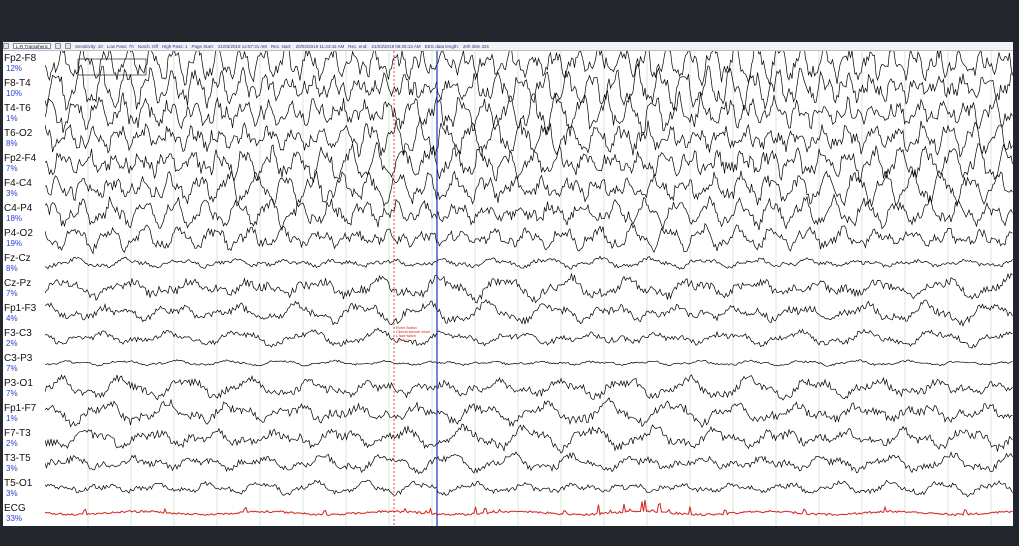 The image size is (1019, 546). What do you see at coordinates (18, 209) in the screenshot?
I see `channel-label: C4-P4` at bounding box center [18, 209].